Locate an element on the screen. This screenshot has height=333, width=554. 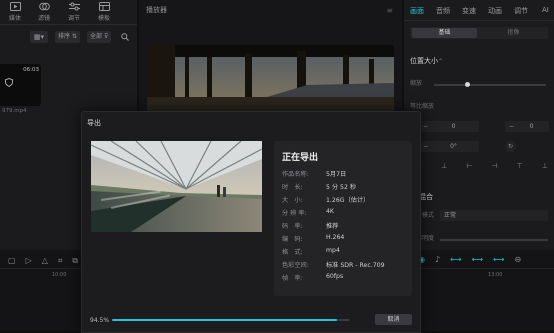
dialog-title: 导出 is located at coordinates (94, 123).